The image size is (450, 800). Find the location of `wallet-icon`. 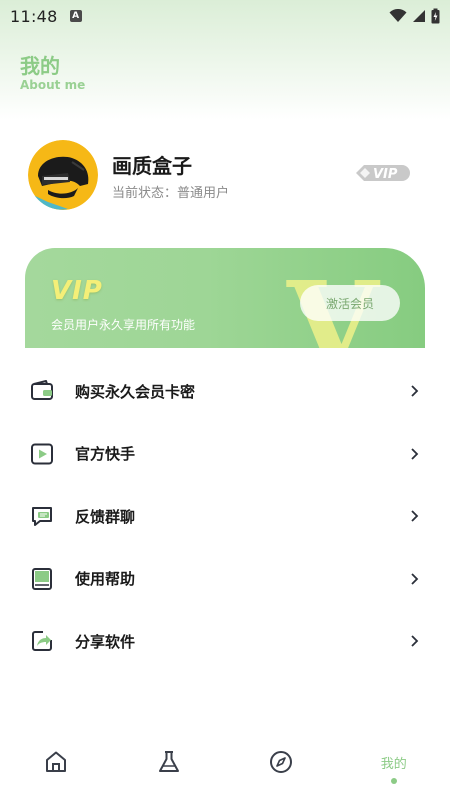

wallet-icon is located at coordinates (42, 390).